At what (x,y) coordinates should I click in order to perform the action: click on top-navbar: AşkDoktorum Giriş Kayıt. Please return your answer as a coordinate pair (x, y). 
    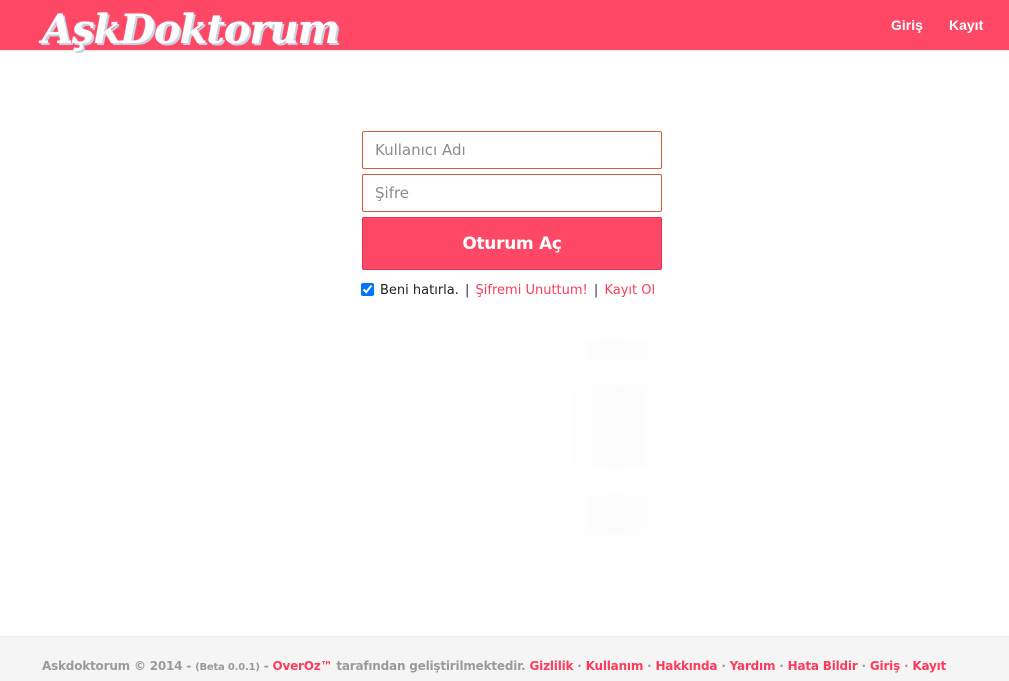
    Looking at the image, I should click on (504, 26).